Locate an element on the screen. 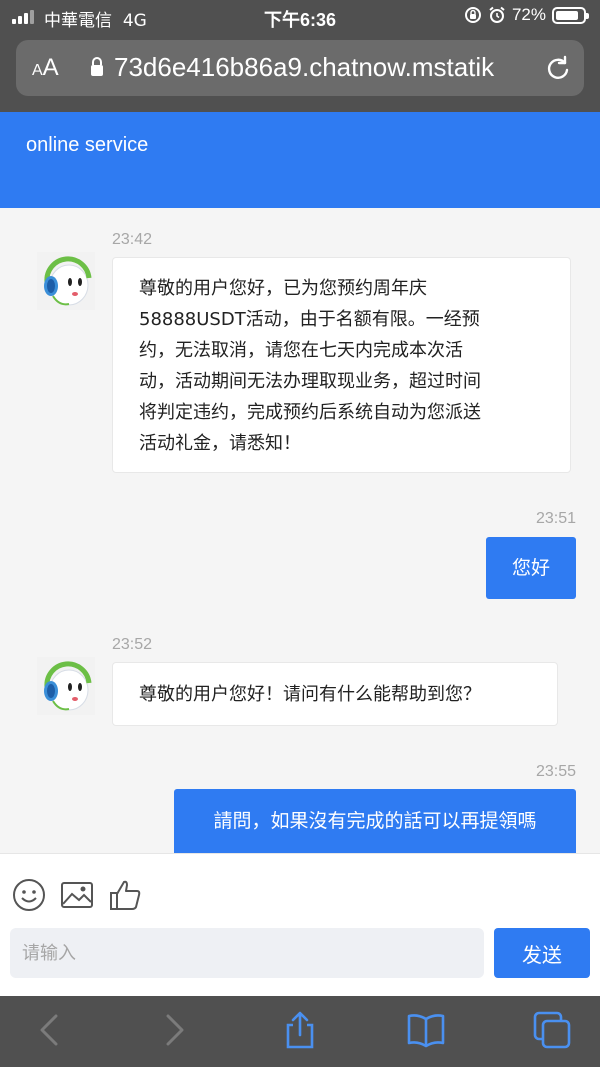 The width and height of the screenshot is (600, 1067). agent-message: 尊敬的用户您好！请问有什么能帮助到您？ is located at coordinates (335, 694).